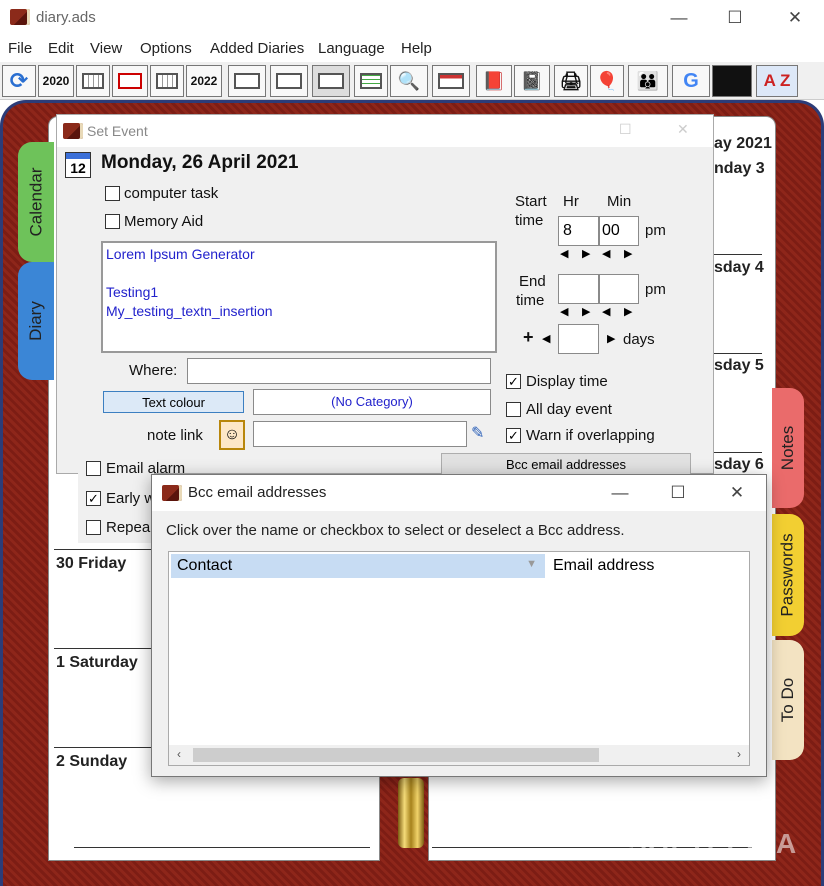 This screenshot has height=886, width=824. What do you see at coordinates (91, 762) in the screenshot?
I see `left-day-2: 2 Sunday` at bounding box center [91, 762].